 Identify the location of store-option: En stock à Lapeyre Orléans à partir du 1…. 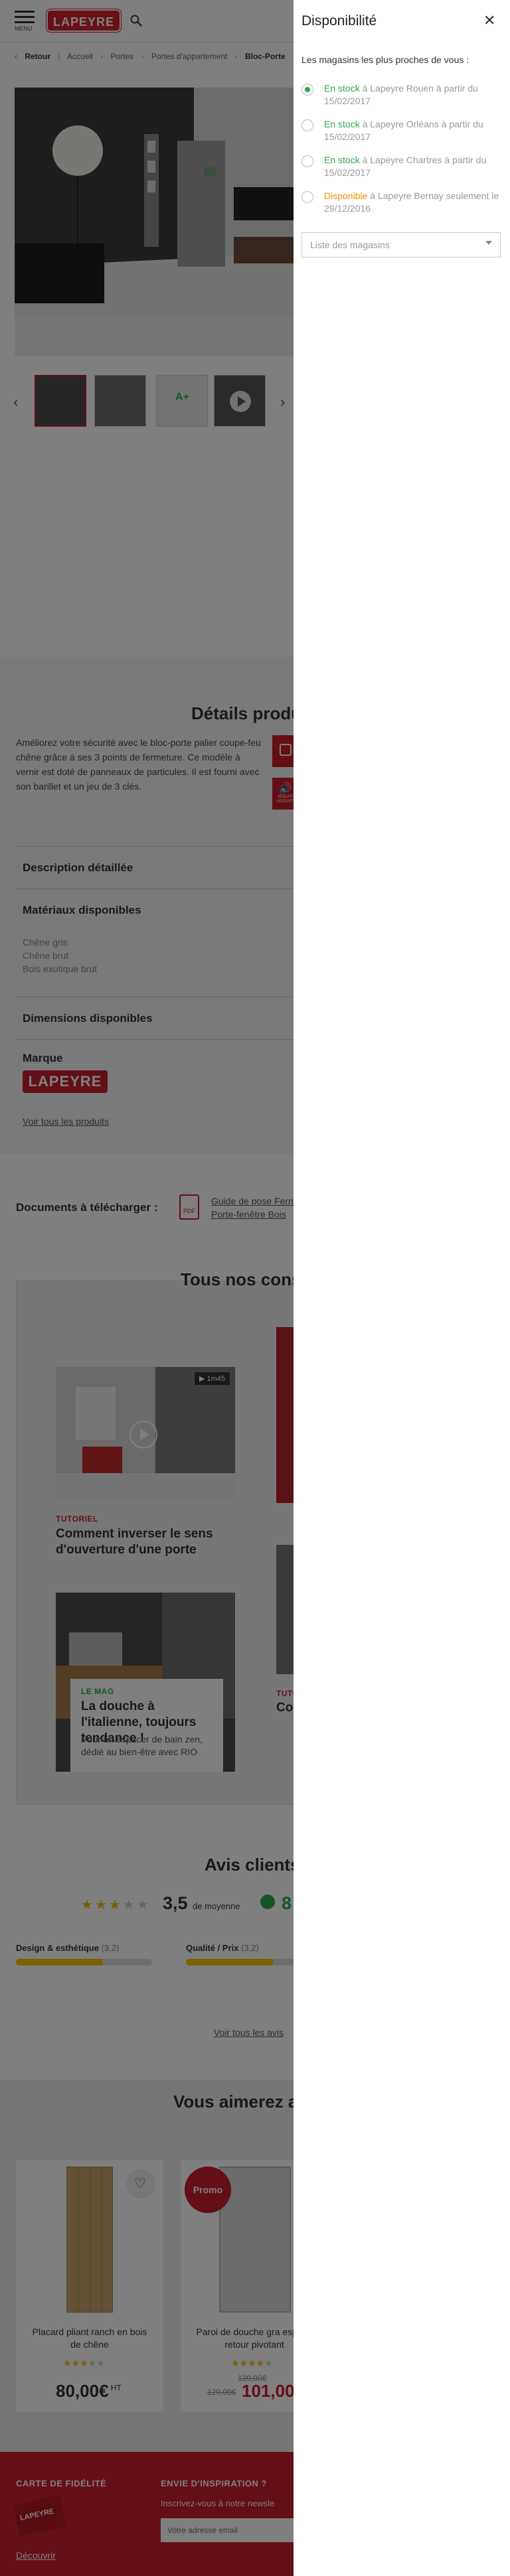
(401, 133).